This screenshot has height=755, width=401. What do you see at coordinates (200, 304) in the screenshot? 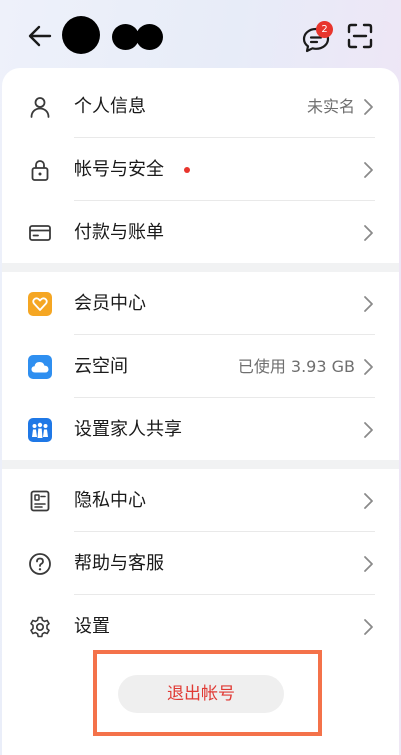
I see `menu-row-member-center: 会员中心` at bounding box center [200, 304].